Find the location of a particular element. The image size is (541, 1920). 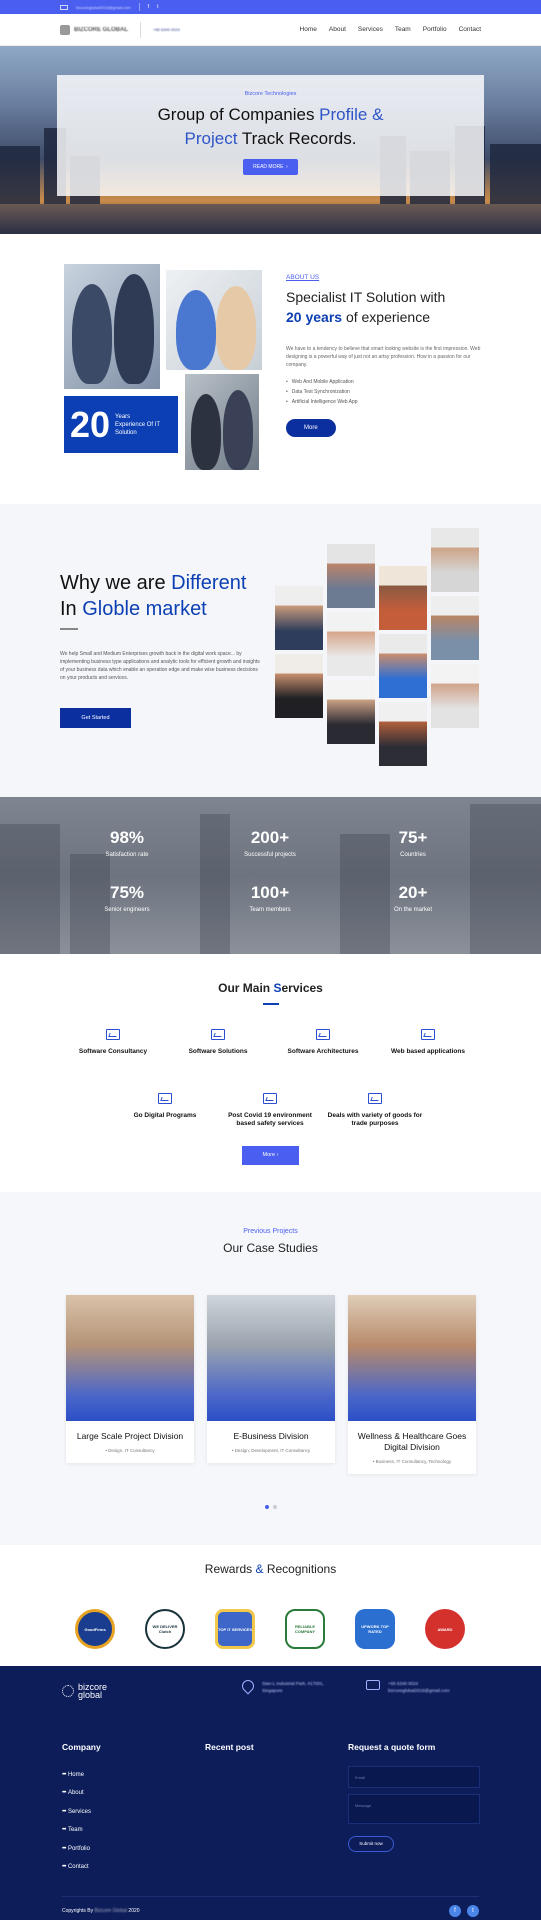

previous-projects-label: Previous Projects is located at coordinates (270, 1231).